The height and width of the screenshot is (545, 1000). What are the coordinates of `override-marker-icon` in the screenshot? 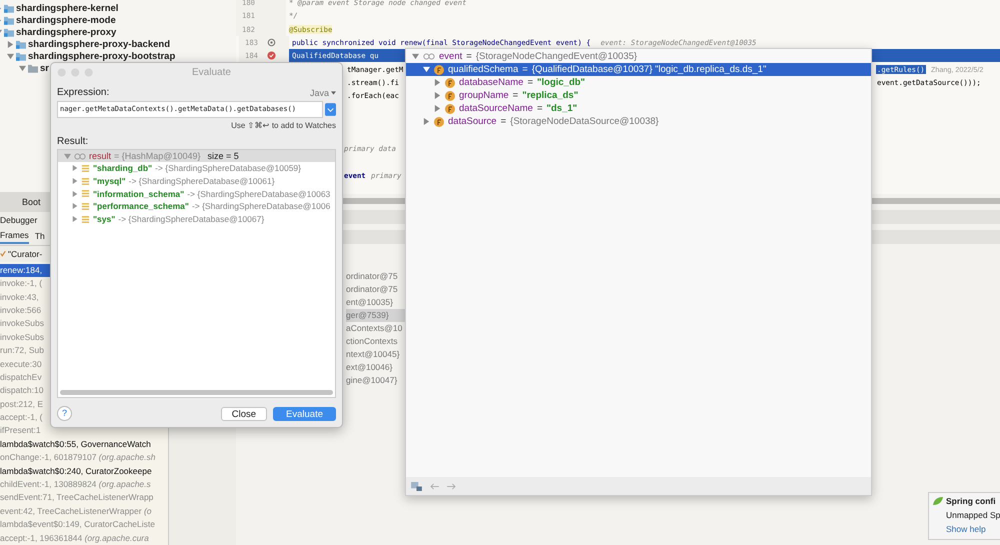 It's located at (271, 43).